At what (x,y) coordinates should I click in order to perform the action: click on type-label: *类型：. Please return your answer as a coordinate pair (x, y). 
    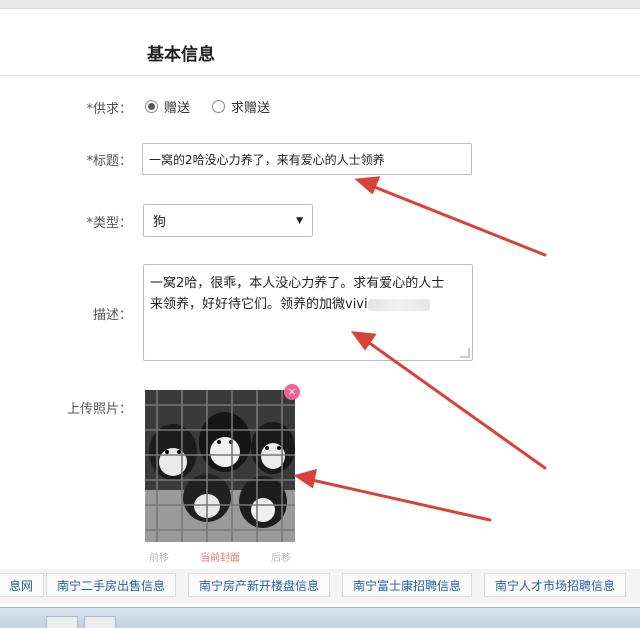
    Looking at the image, I should click on (109, 223).